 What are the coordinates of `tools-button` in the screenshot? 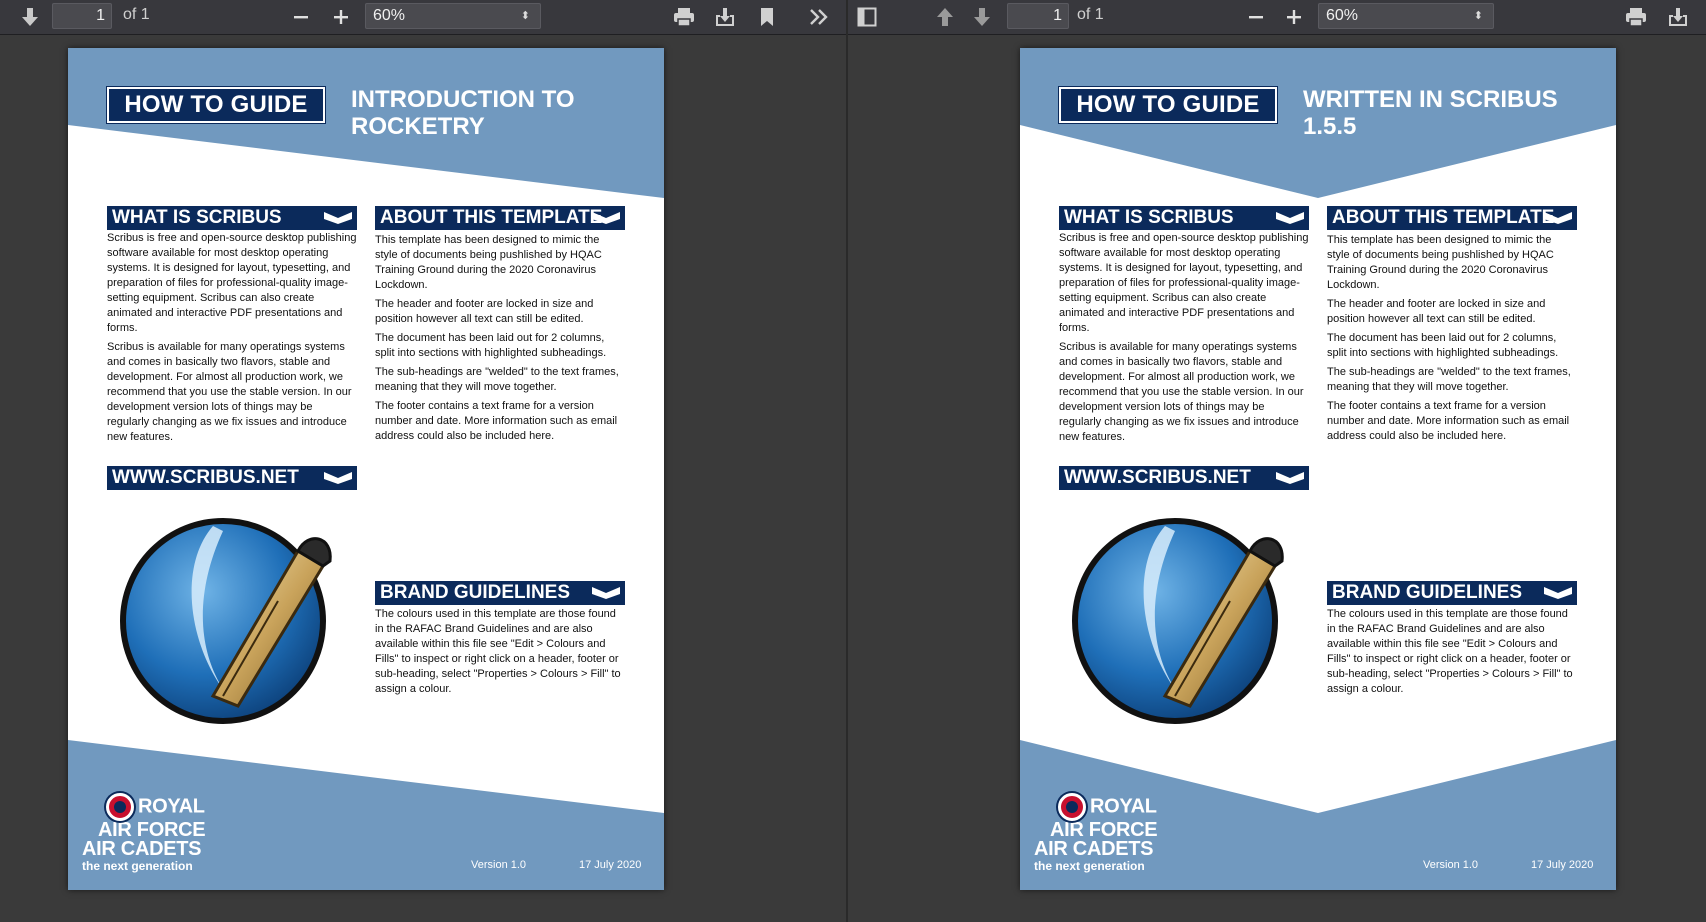 It's located at (819, 16).